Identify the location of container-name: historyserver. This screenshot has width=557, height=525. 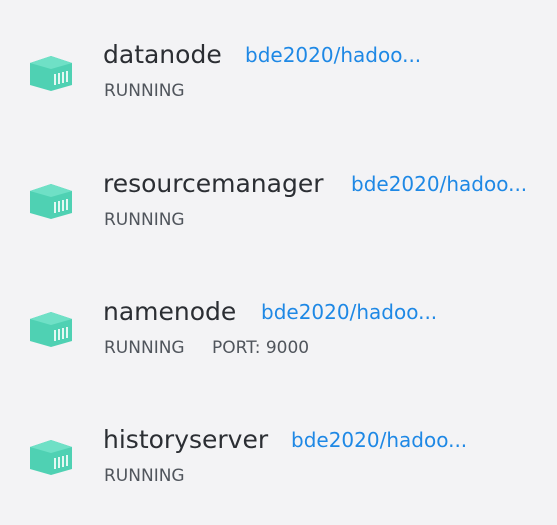
(185, 440).